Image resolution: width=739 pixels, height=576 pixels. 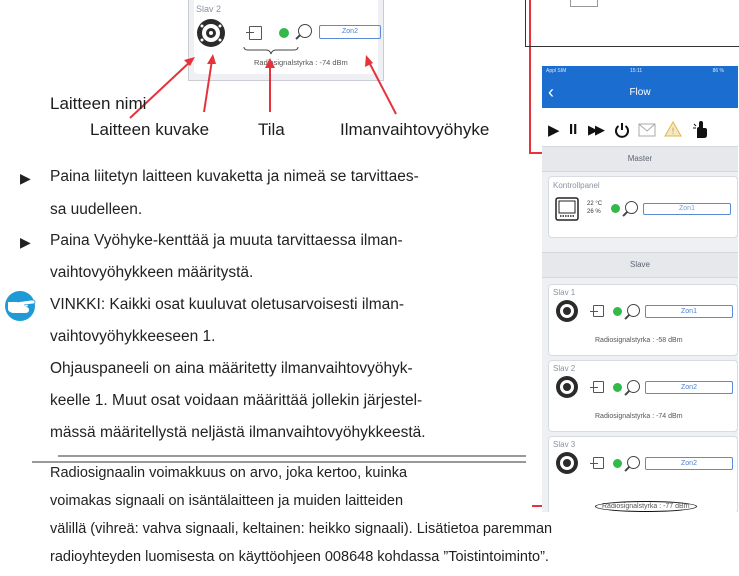 I want to click on control-panel-icon, so click(x=567, y=209).